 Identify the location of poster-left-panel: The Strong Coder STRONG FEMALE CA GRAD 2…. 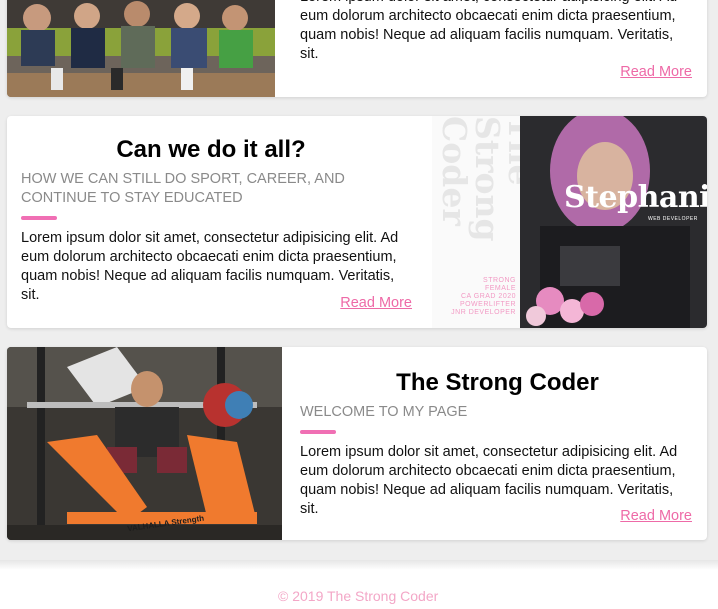
(484, 222).